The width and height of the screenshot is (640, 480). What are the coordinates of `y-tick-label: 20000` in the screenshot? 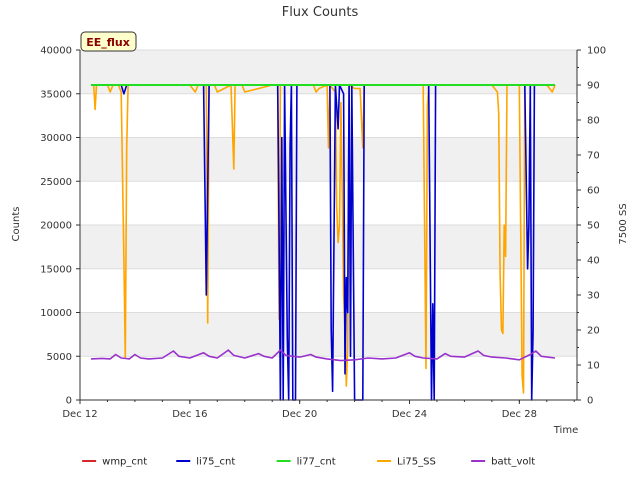 It's located at (56, 226).